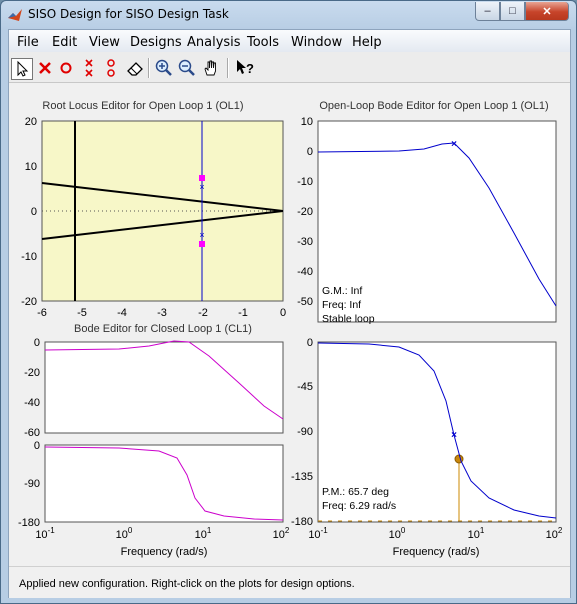 The image size is (577, 604). I want to click on menu-edit: Edit, so click(64, 42).